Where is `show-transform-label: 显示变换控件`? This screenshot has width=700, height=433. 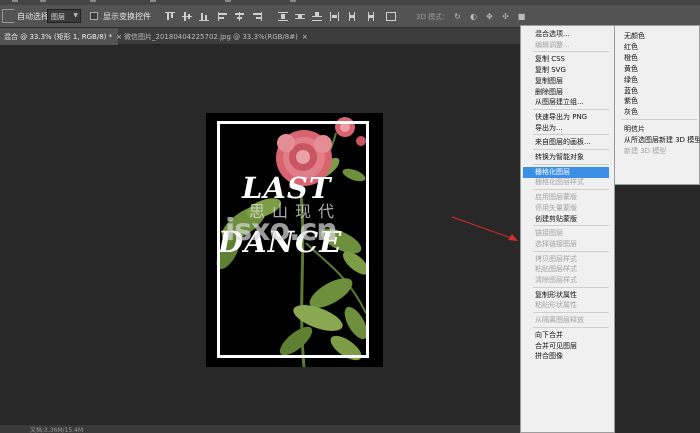
show-transform-label: 显示变换控件 is located at coordinates (127, 16).